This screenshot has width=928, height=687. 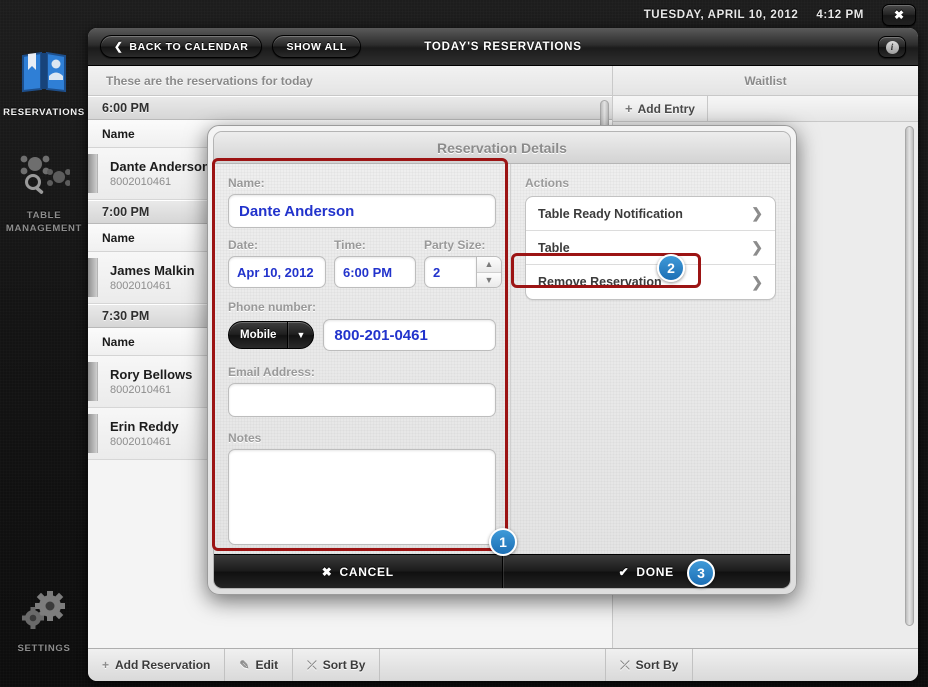 I want to click on annotation-badge-1: 1, so click(x=503, y=542).